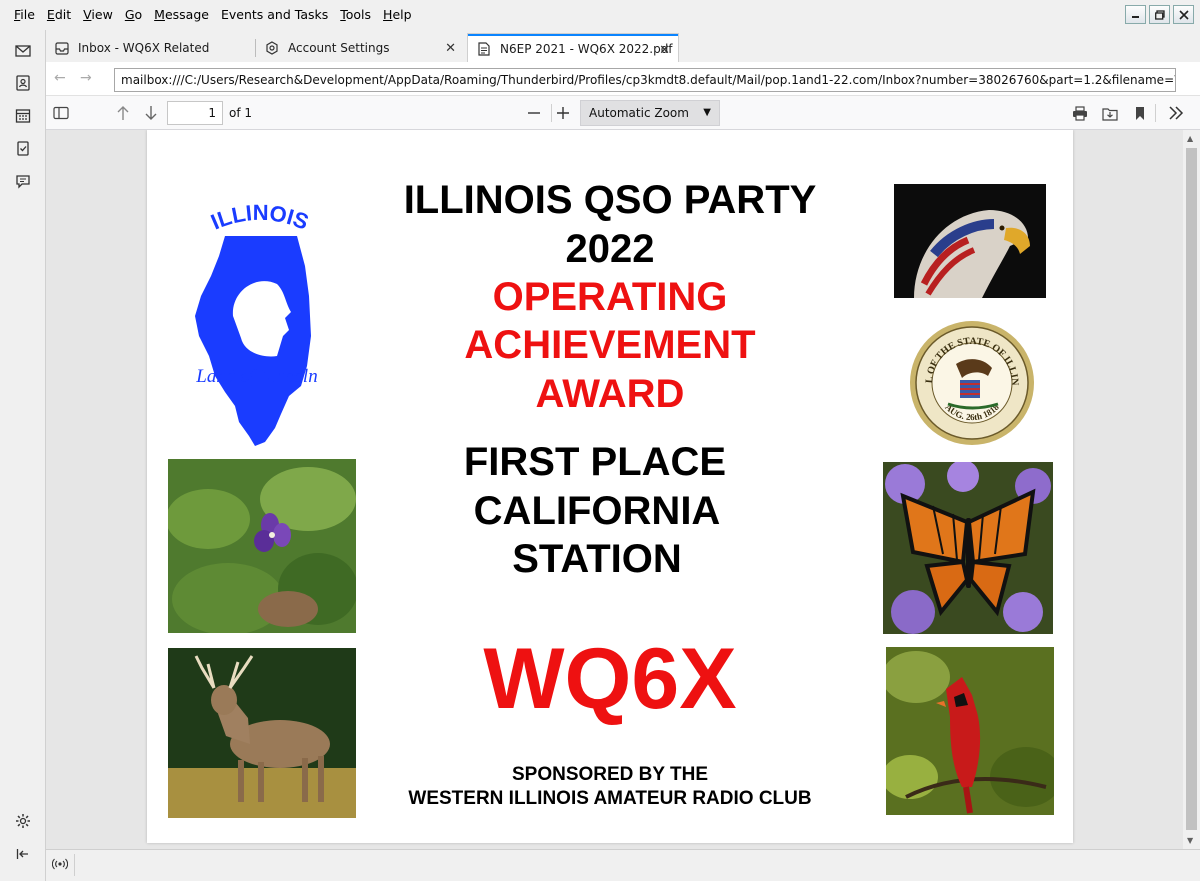 This screenshot has width=1200, height=881. I want to click on award-name-line-3: AWARD, so click(610, 394).